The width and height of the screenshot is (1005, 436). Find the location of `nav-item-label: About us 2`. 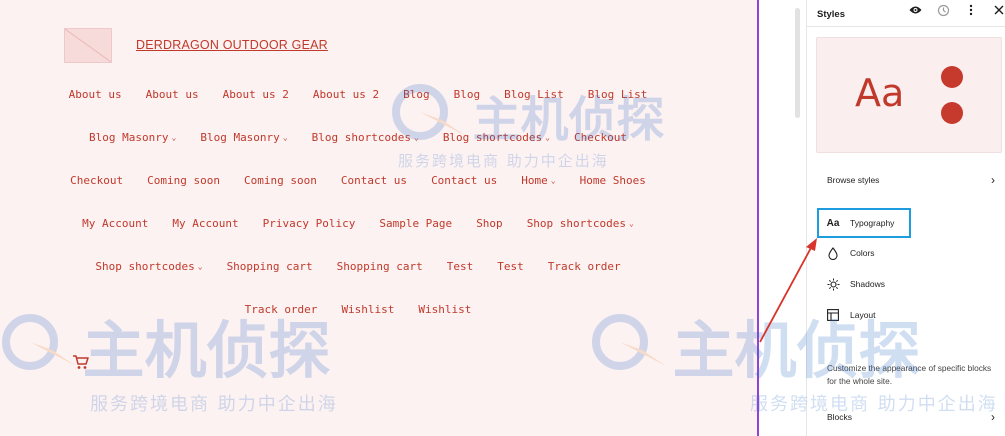

nav-item-label: About us 2 is located at coordinates (346, 94).